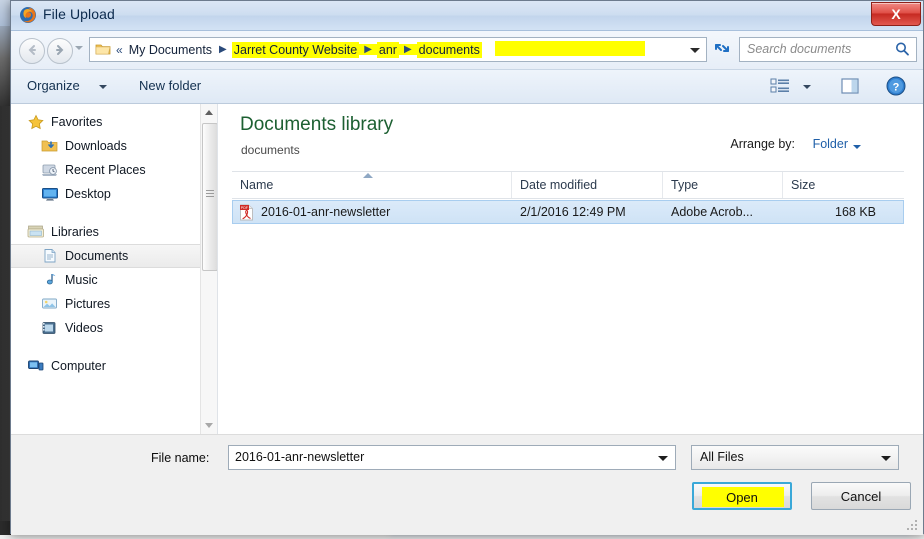 Image resolution: width=924 pixels, height=539 pixels. Describe the element at coordinates (50, 170) in the screenshot. I see `recent-places-icon` at that location.